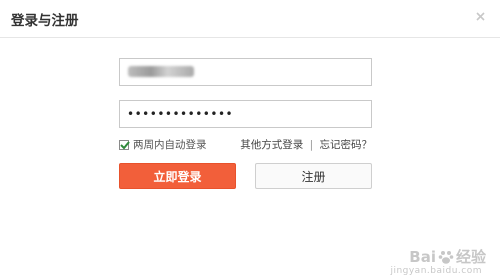 The width and height of the screenshot is (500, 276). What do you see at coordinates (45, 21) in the screenshot?
I see `dialog-title: 登录与注册` at bounding box center [45, 21].